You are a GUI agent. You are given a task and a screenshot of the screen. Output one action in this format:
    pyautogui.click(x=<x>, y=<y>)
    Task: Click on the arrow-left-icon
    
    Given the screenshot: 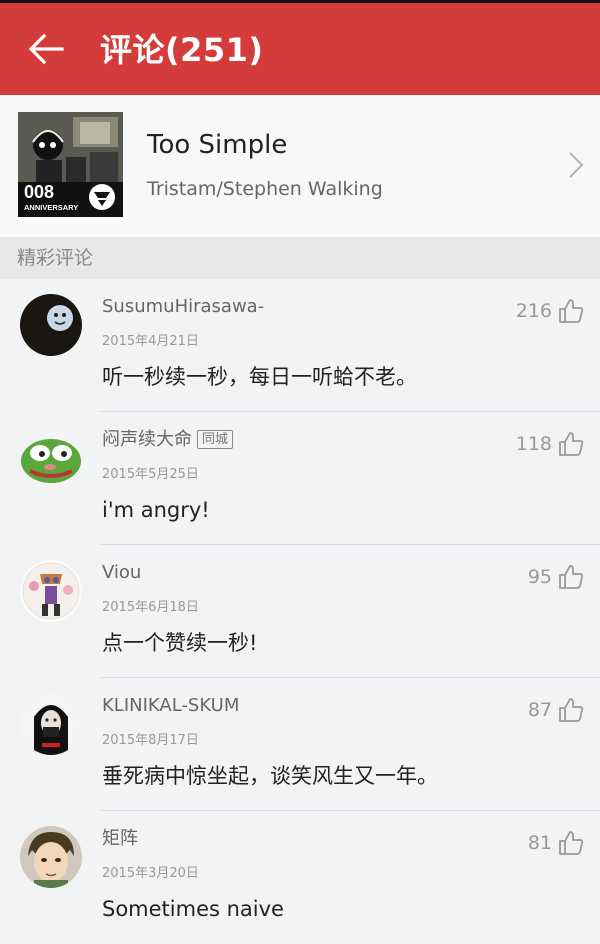 What is the action you would take?
    pyautogui.click(x=46, y=49)
    